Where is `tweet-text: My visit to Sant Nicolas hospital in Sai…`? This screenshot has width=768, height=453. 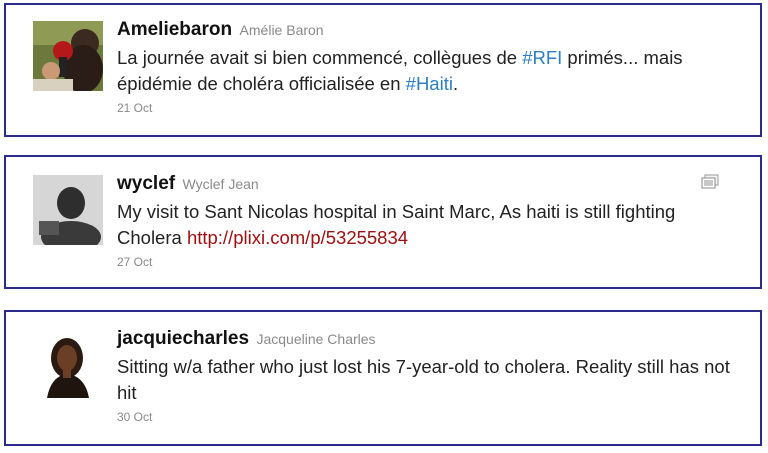 tweet-text: My visit to Sant Nicolas hospital in Sai… is located at coordinates (427, 225).